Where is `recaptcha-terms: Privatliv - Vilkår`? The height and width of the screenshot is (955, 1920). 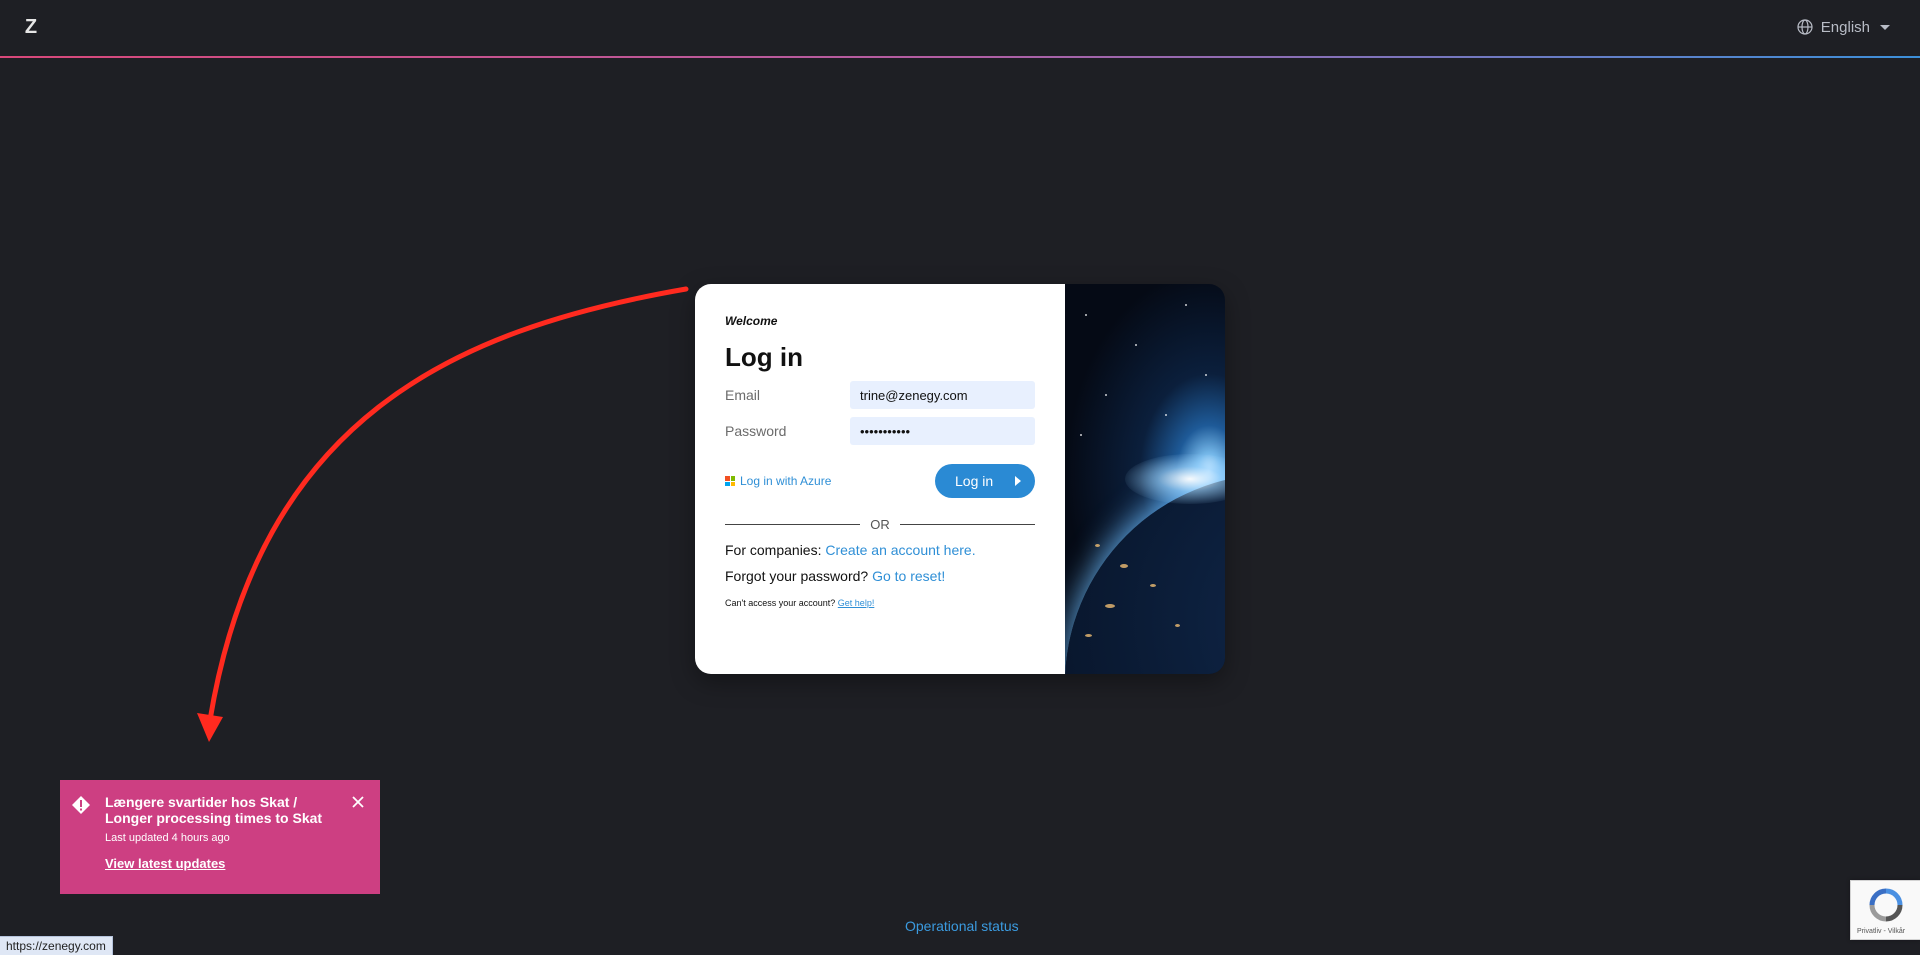
recaptcha-terms: Privatliv - Vilkår is located at coordinates (1881, 931).